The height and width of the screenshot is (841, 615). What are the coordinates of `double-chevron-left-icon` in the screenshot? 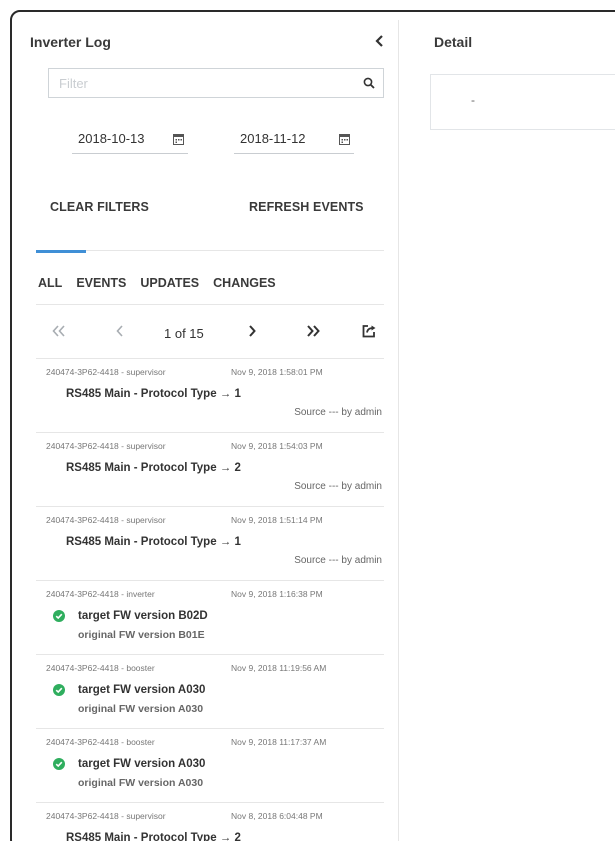 It's located at (58, 331).